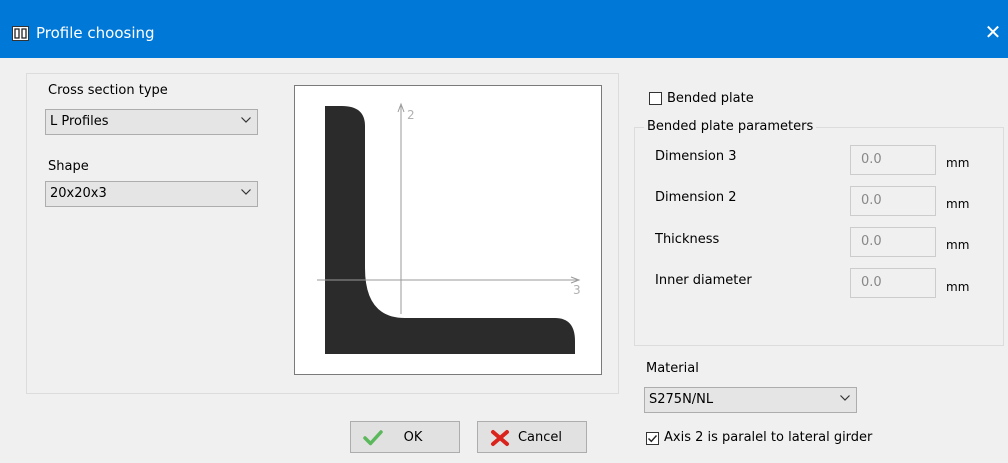  What do you see at coordinates (411, 115) in the screenshot?
I see `axis-2-label: 2` at bounding box center [411, 115].